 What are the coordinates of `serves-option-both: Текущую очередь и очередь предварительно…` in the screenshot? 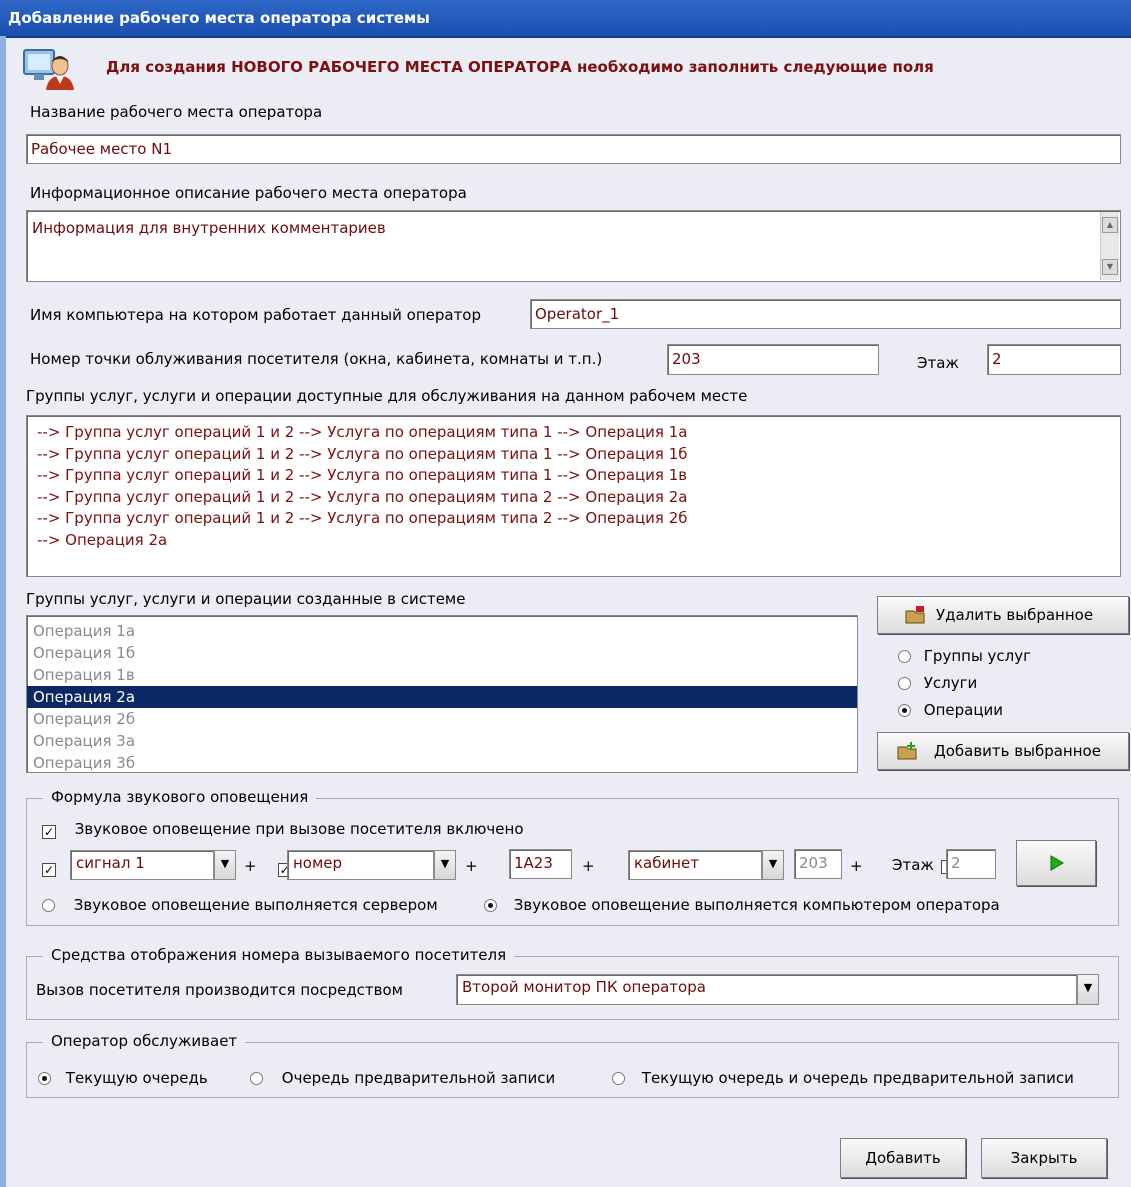 It's located at (843, 1078).